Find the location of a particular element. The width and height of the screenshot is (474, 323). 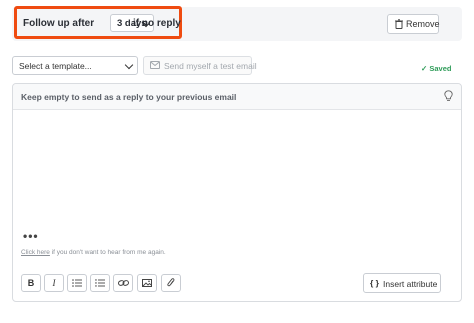

envelope-icon is located at coordinates (155, 66).